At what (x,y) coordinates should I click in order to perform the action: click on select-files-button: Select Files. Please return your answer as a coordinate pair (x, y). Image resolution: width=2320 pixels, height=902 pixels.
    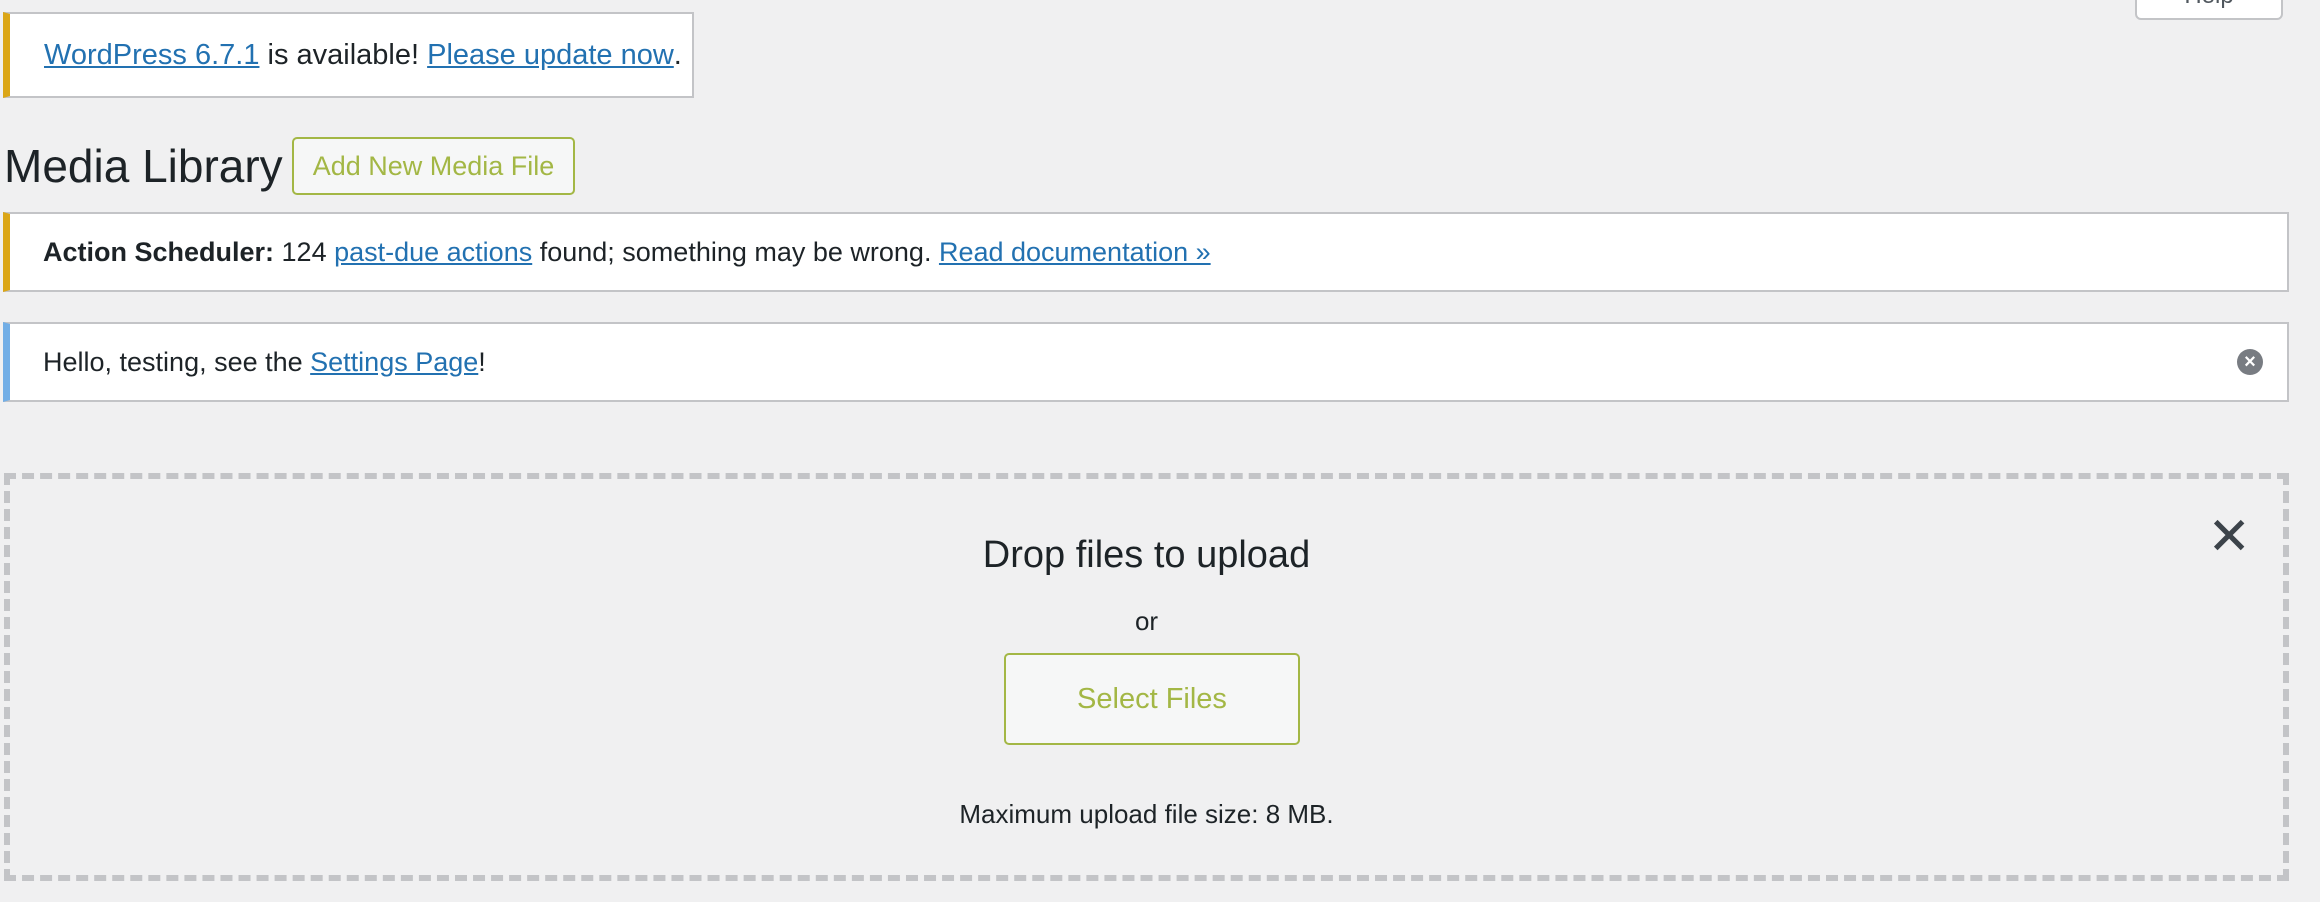
    Looking at the image, I should click on (1152, 699).